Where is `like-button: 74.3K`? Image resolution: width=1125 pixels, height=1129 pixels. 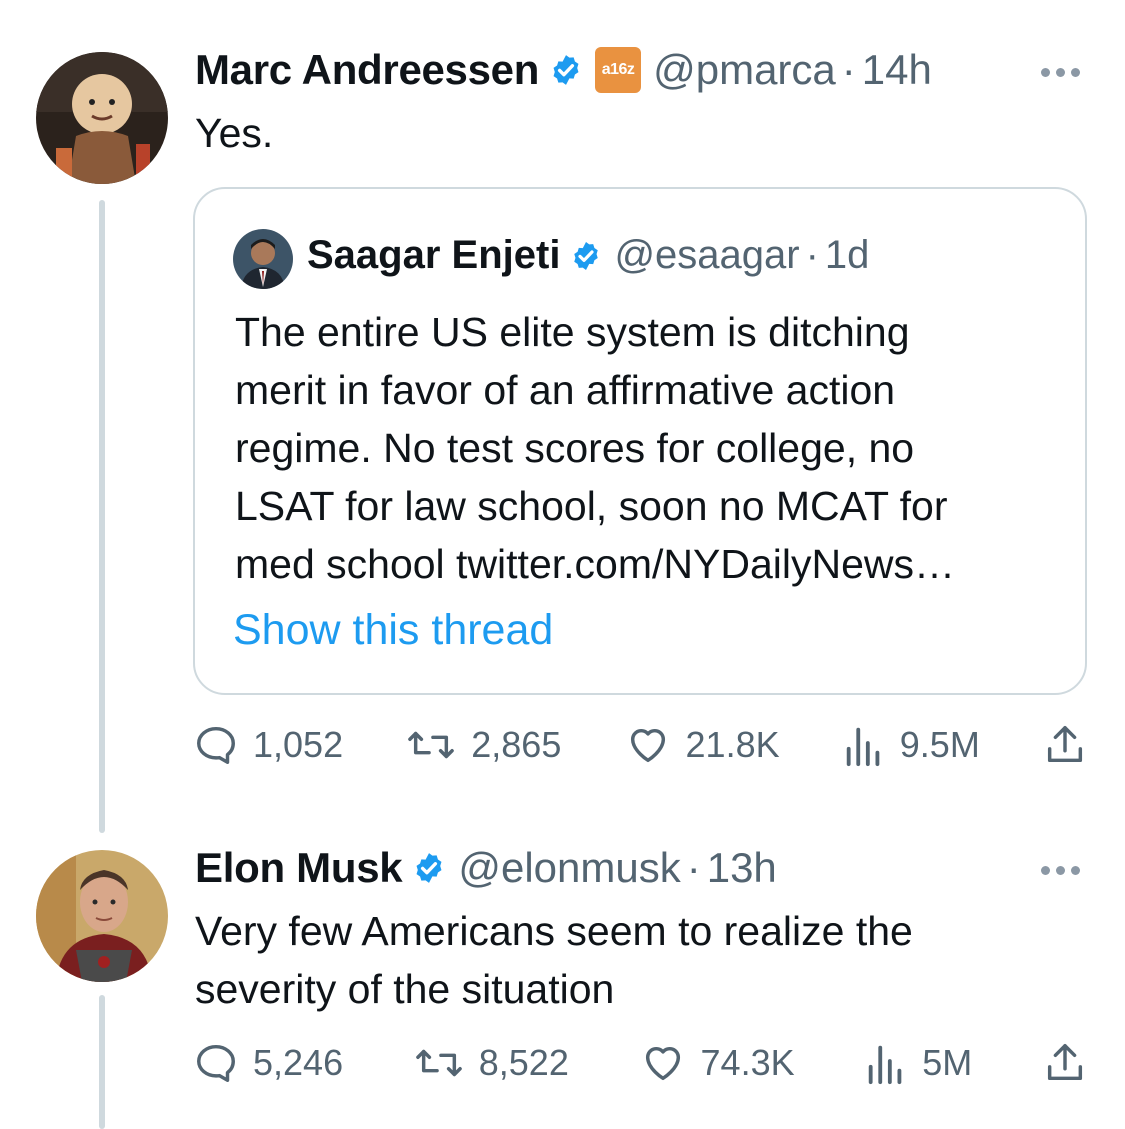 like-button: 74.3K is located at coordinates (717, 1063).